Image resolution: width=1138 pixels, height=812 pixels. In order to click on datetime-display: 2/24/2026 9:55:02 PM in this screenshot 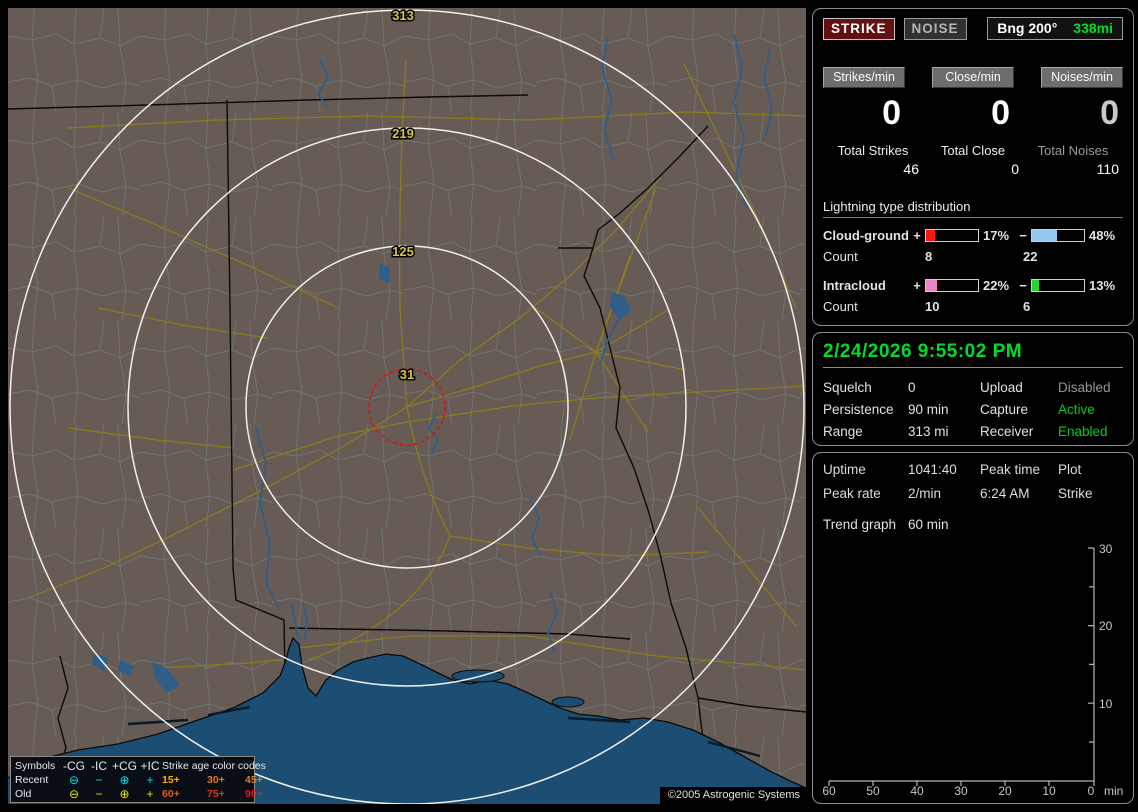, I will do `click(973, 354)`.